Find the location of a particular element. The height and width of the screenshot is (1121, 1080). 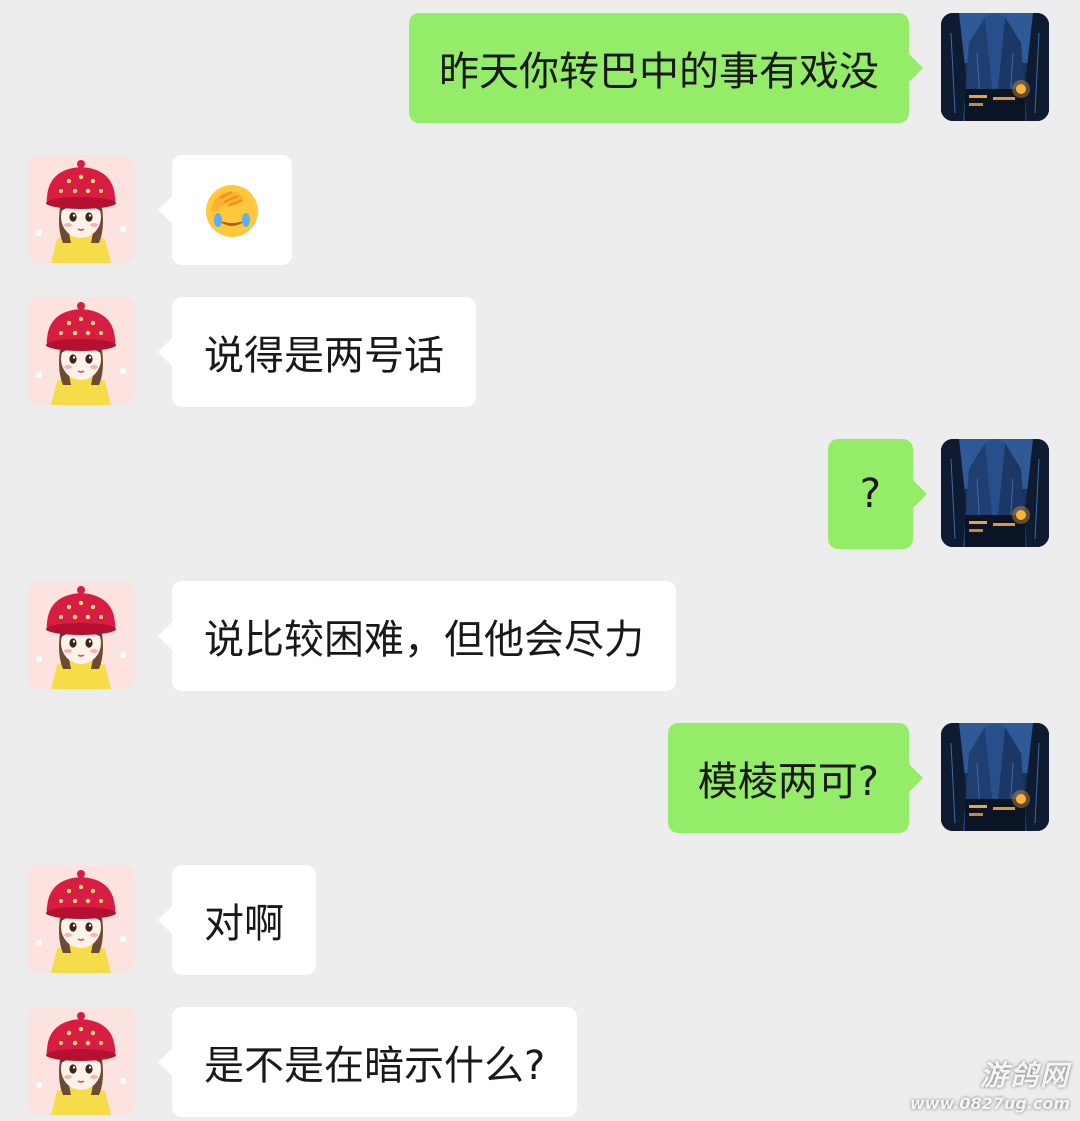

message-row: 昨天你转巴中的事有戏没 is located at coordinates (540, 68).